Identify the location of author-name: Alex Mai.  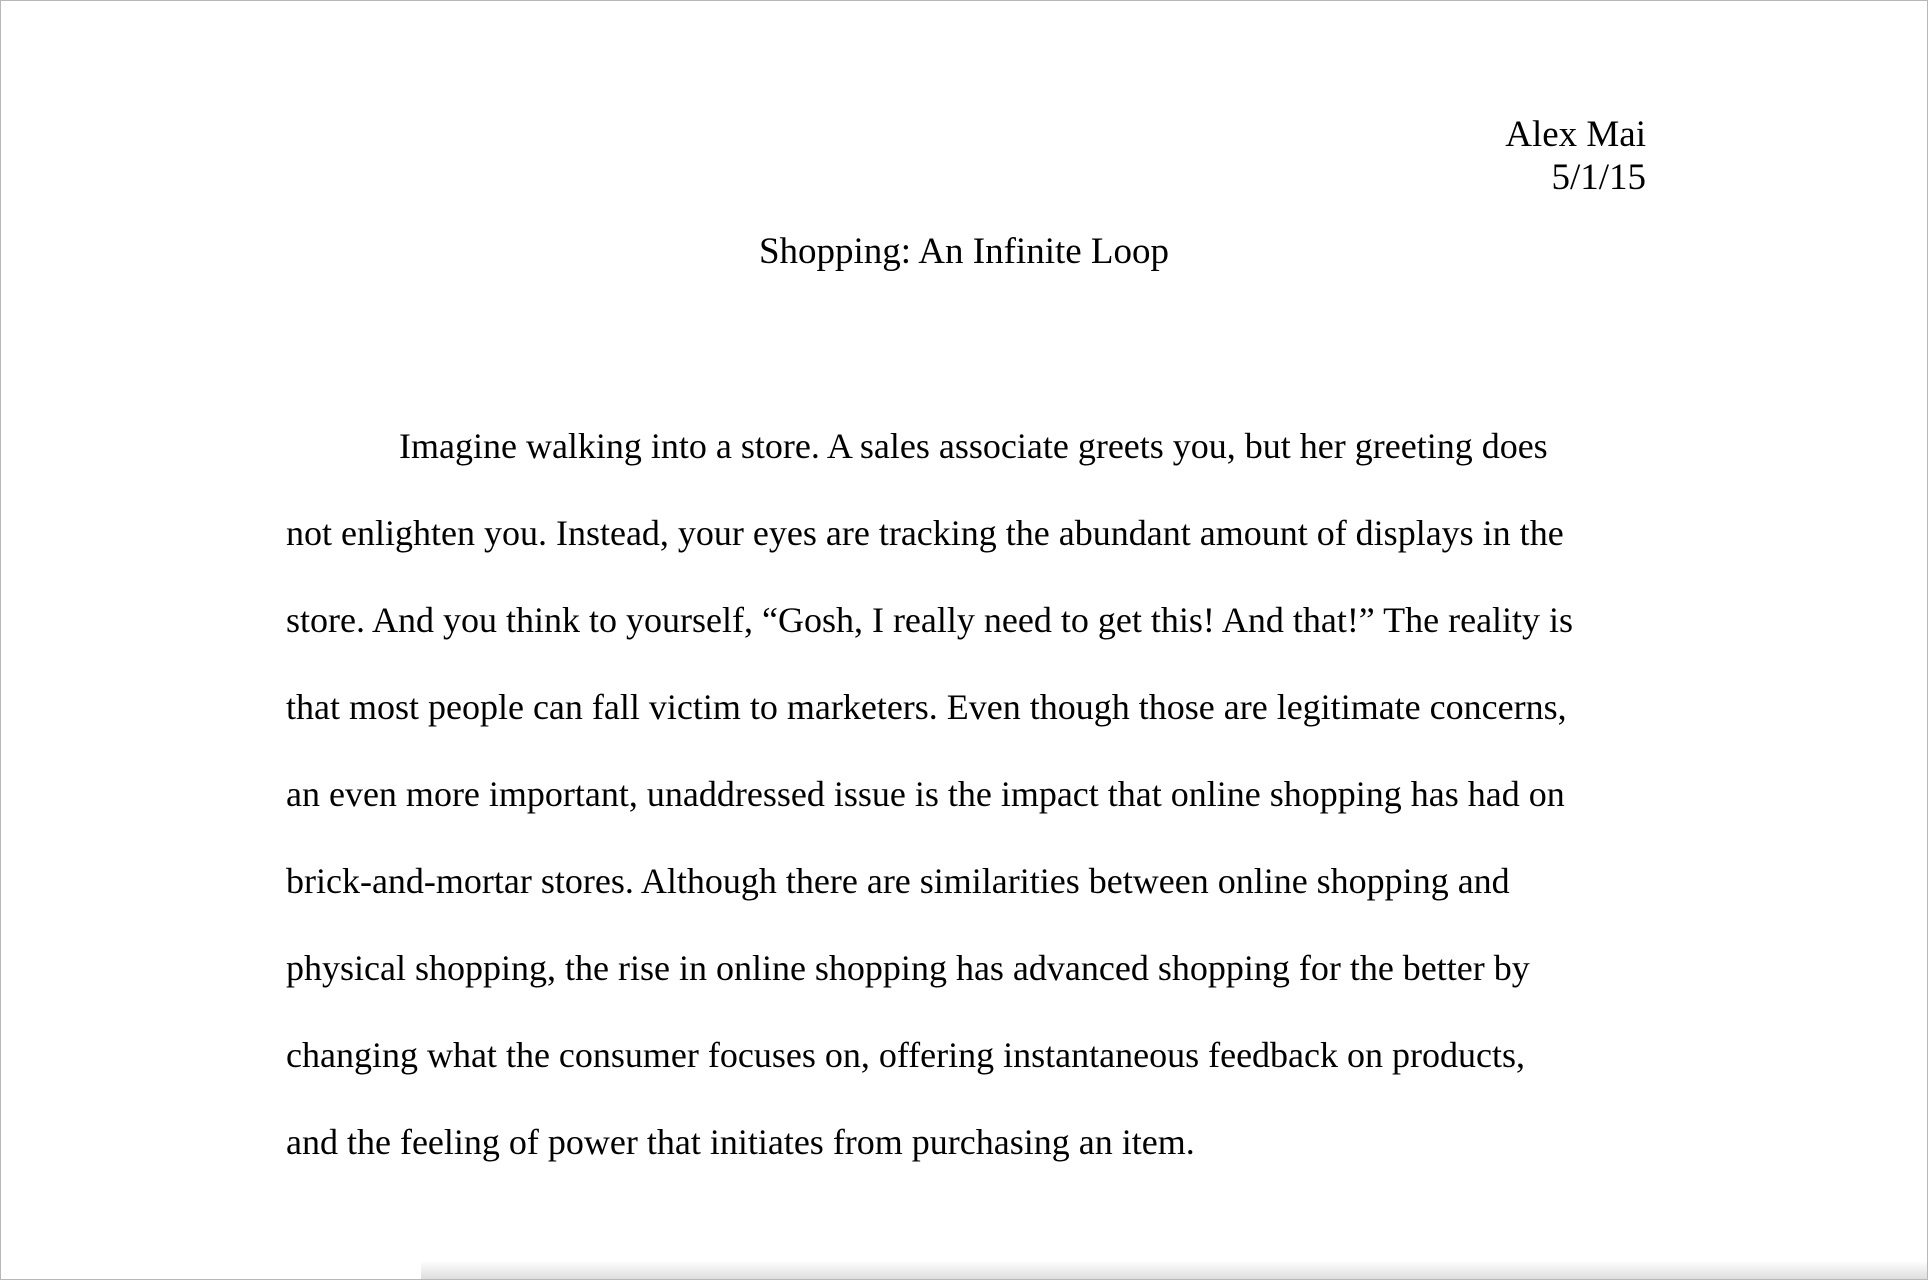
(1575, 134).